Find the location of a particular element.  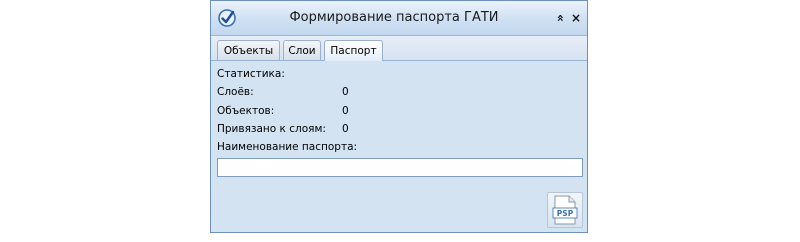

statistics-header: Статистика: is located at coordinates (251, 74).